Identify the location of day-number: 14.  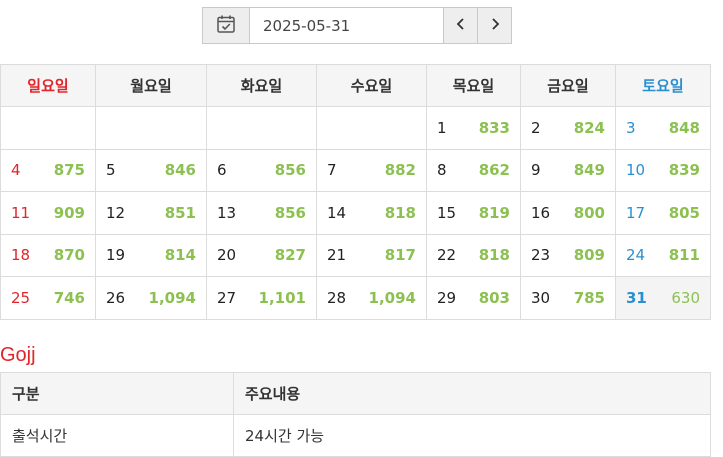
(337, 212).